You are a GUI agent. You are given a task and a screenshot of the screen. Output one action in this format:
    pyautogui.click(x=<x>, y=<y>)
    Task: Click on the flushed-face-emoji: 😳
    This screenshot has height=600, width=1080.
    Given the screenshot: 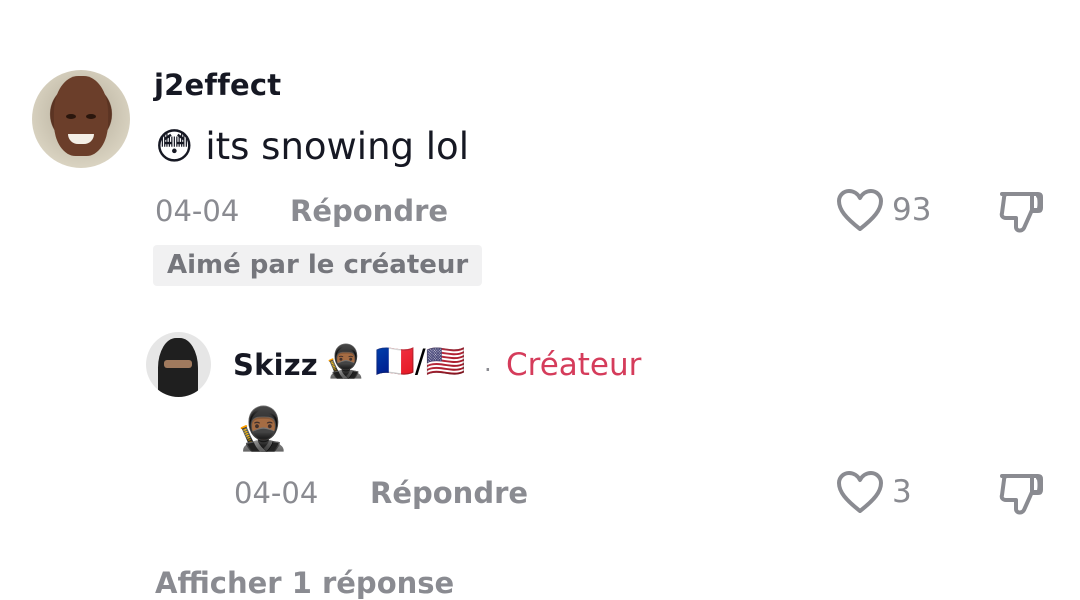 What is the action you would take?
    pyautogui.click(x=174, y=146)
    